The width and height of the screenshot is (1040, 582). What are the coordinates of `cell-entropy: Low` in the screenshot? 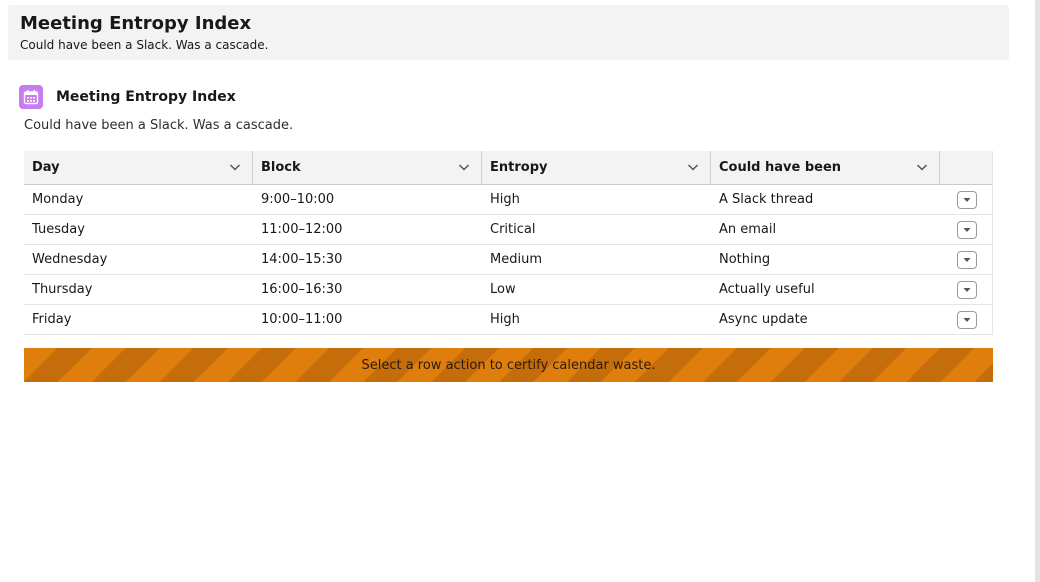 It's located at (503, 289).